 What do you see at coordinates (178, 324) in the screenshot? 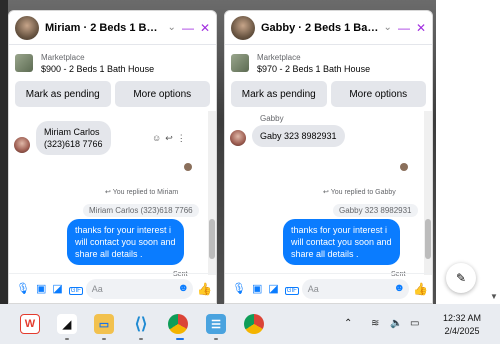
I see `chrome-profile-icon` at bounding box center [178, 324].